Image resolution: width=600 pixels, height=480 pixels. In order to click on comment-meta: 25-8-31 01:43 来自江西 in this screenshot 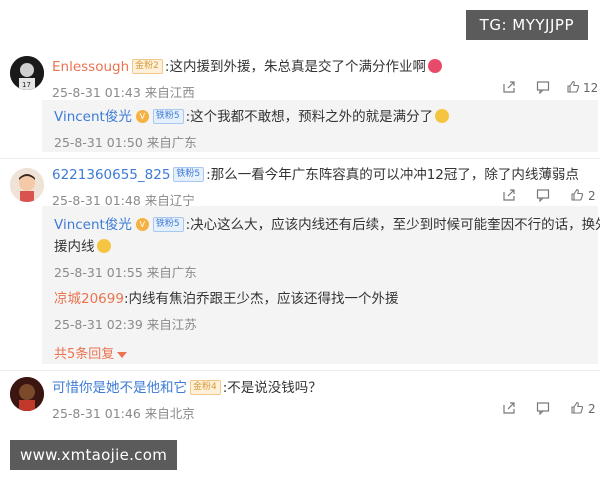, I will do `click(123, 92)`.